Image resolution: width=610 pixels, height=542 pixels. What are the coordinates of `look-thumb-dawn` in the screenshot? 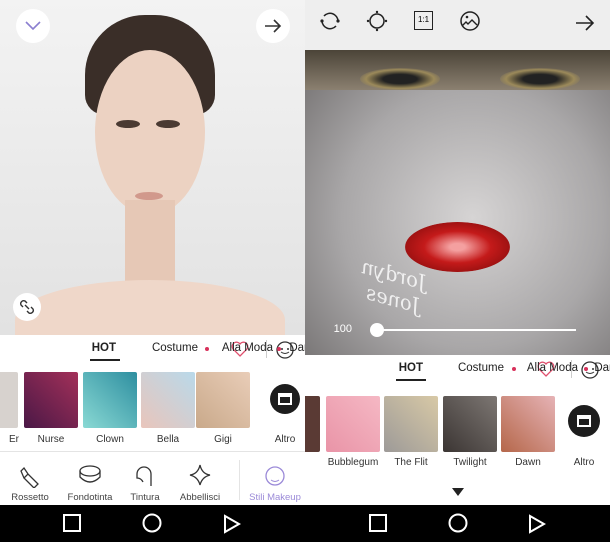 It's located at (528, 424).